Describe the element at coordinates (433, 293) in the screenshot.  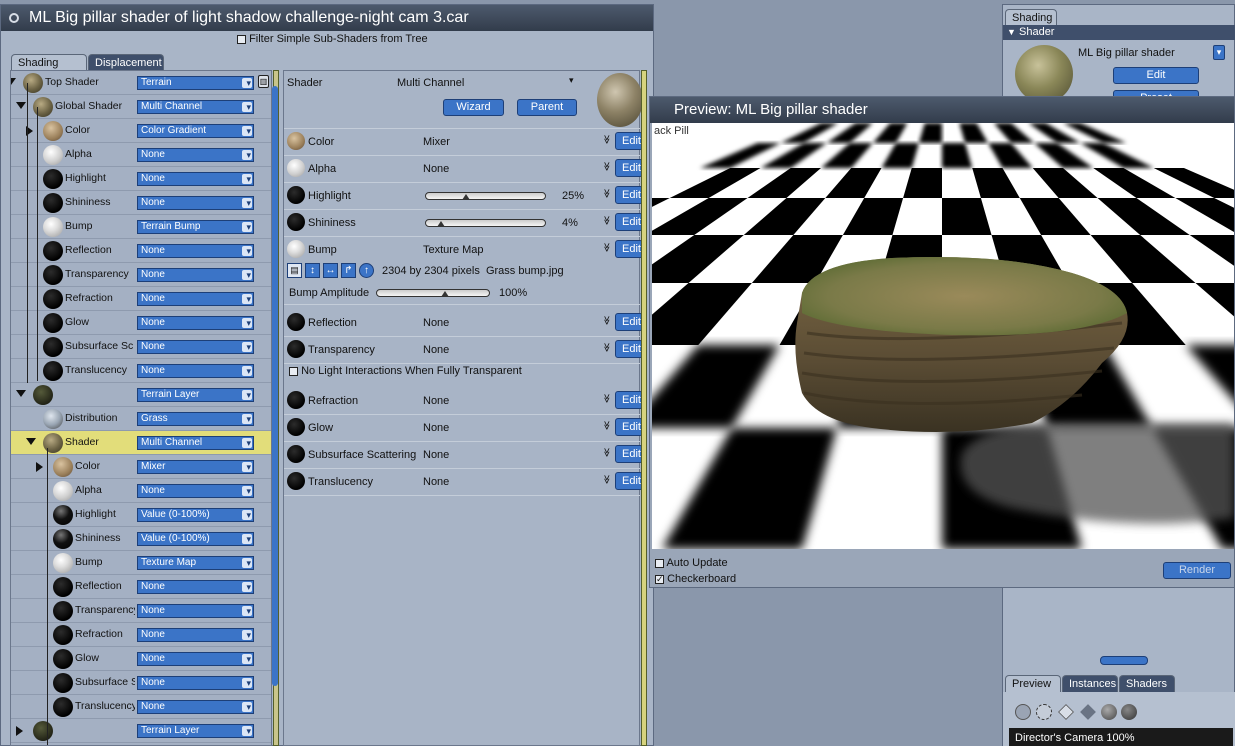
I see `bump-amplitude-slider` at that location.